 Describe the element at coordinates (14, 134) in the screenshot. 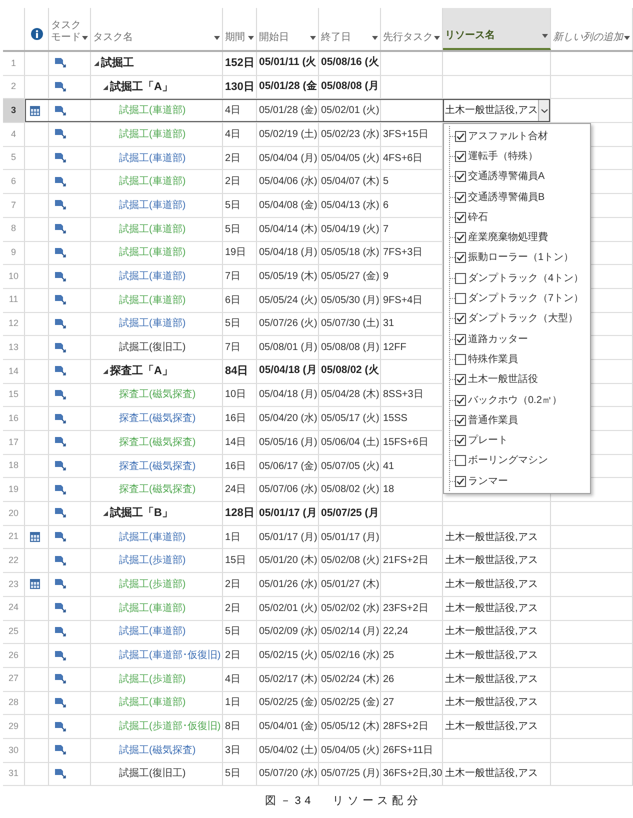

I see `row-number: 4` at that location.